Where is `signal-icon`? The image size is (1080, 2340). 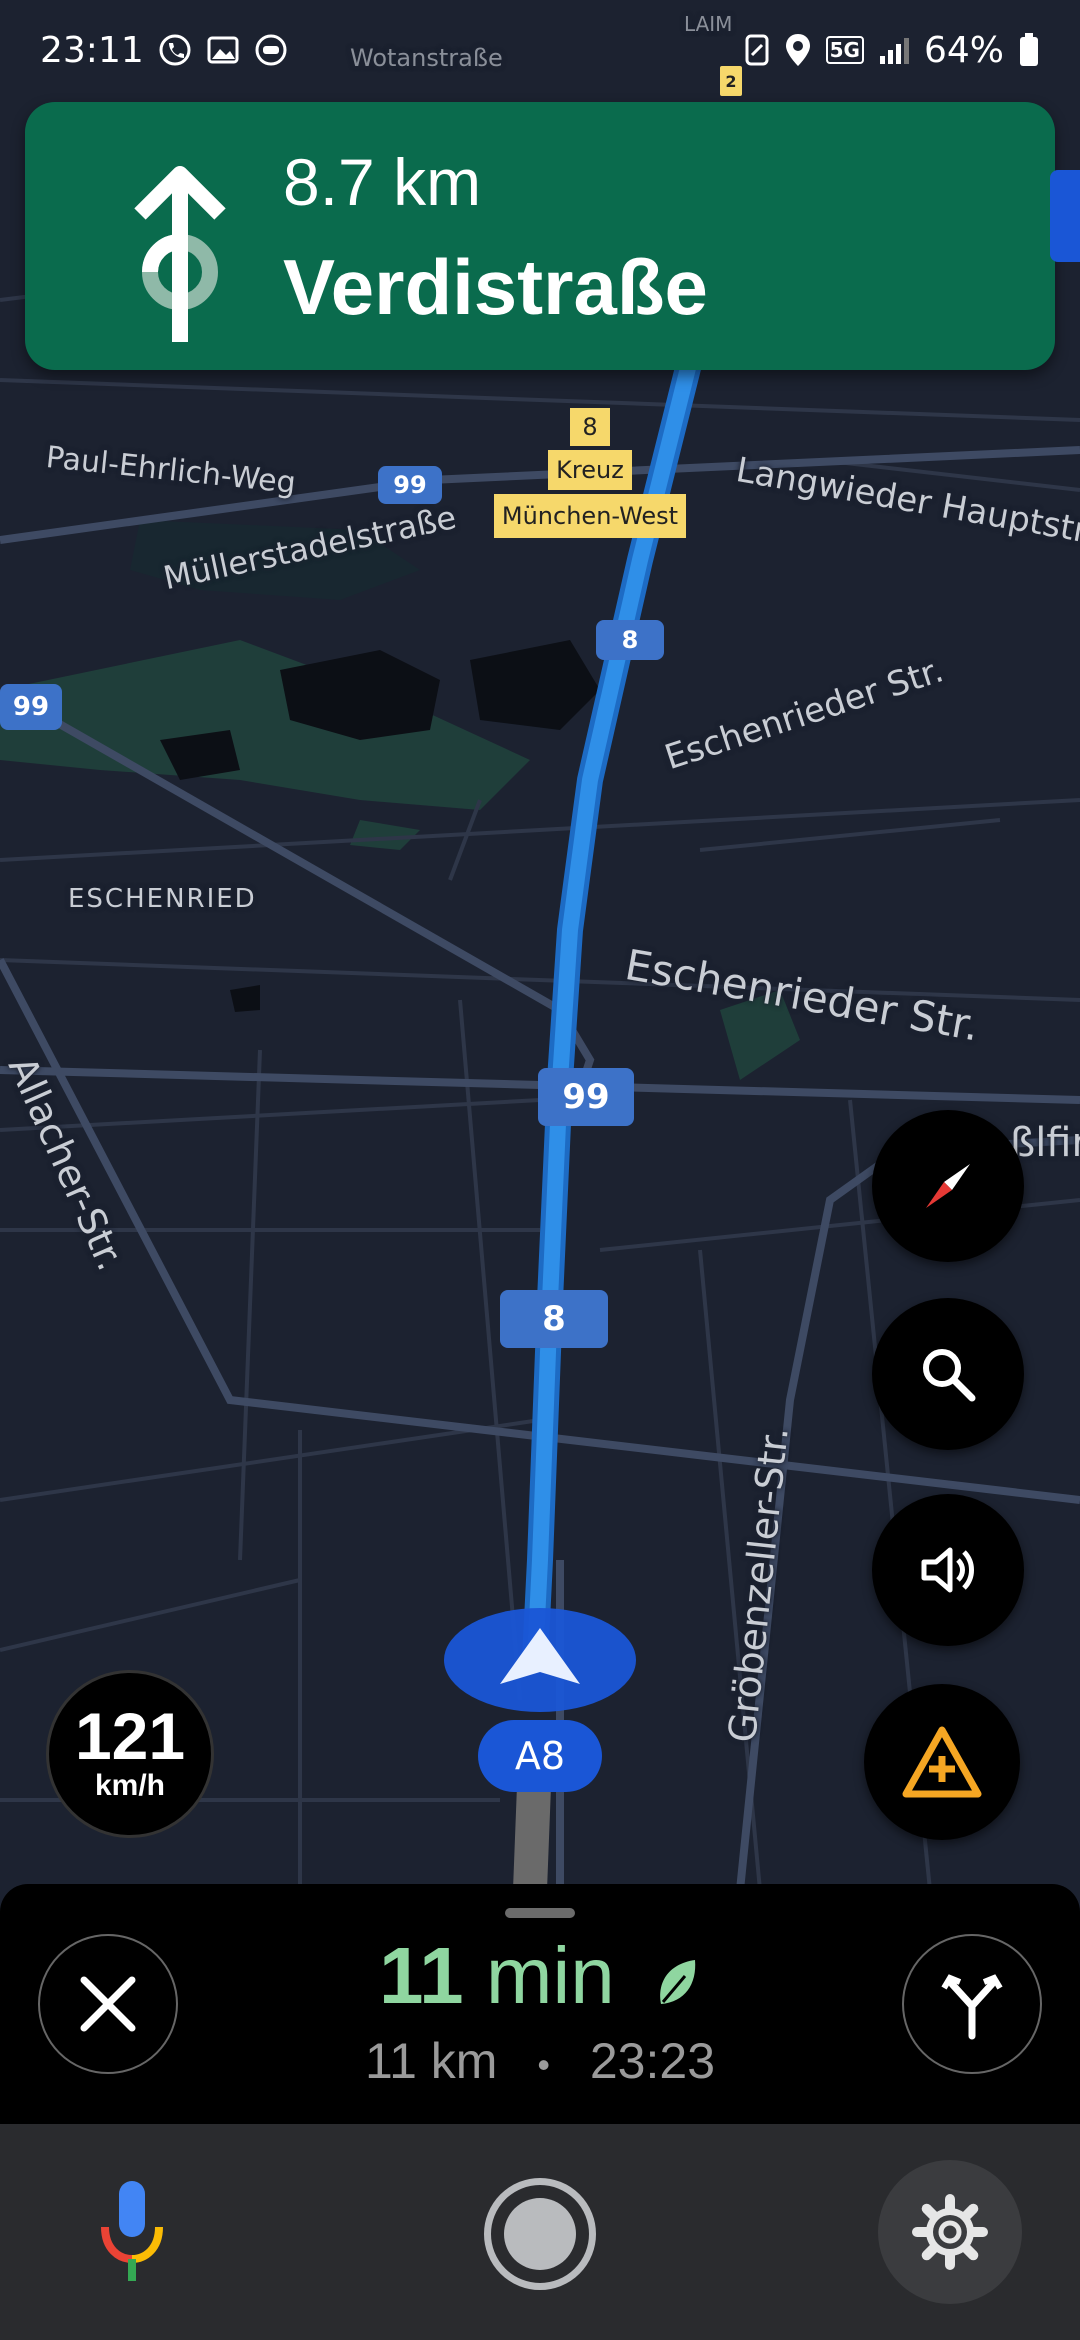 signal-icon is located at coordinates (894, 51).